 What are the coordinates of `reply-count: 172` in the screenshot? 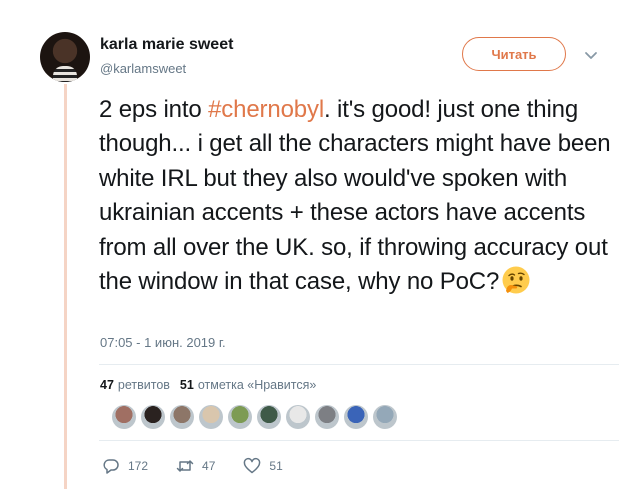 It's located at (138, 466).